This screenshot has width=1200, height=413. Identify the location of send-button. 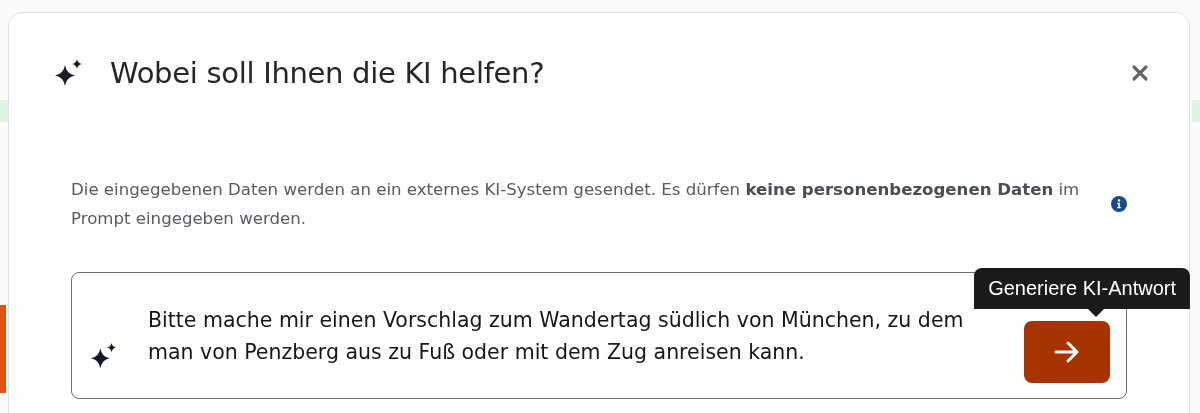
(1067, 351).